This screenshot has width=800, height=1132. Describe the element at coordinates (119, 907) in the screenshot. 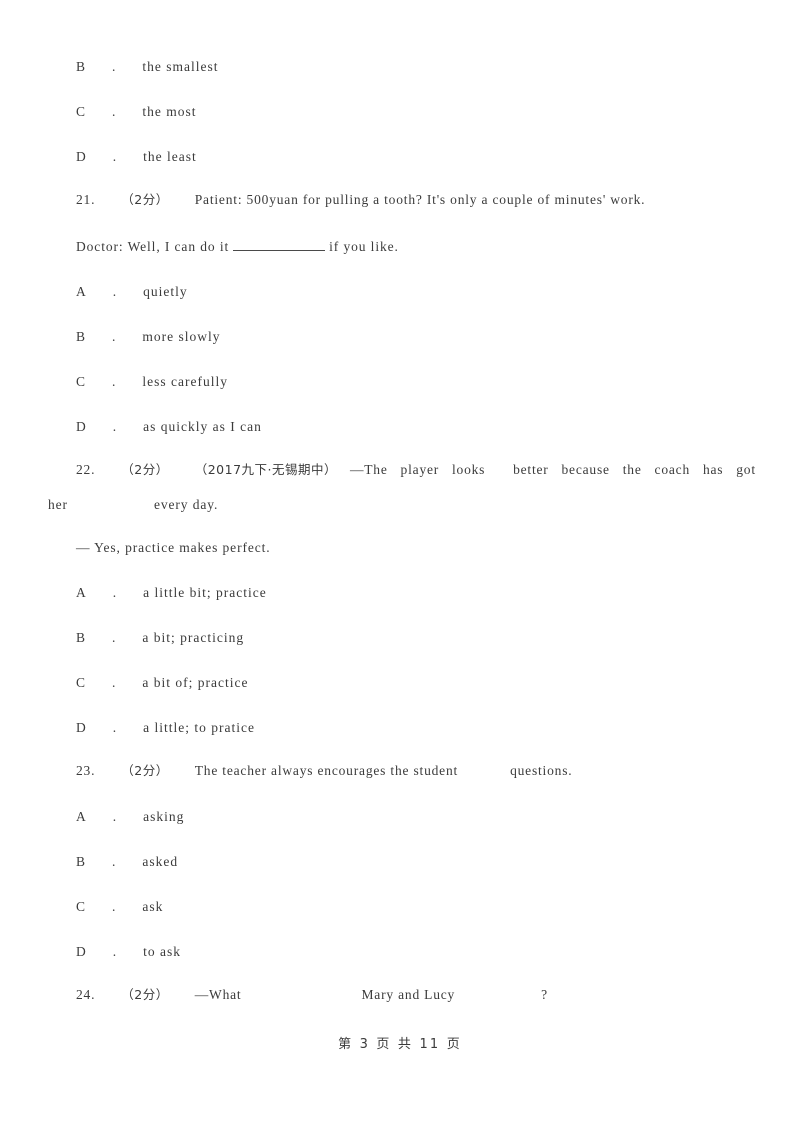

I see `option-row: C. ask` at that location.